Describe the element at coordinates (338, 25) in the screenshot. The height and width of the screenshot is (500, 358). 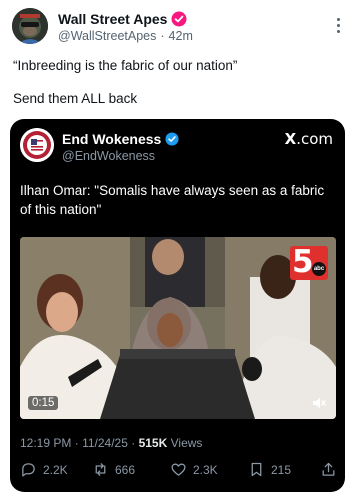
I see `vertical-ellipsis-icon` at that location.